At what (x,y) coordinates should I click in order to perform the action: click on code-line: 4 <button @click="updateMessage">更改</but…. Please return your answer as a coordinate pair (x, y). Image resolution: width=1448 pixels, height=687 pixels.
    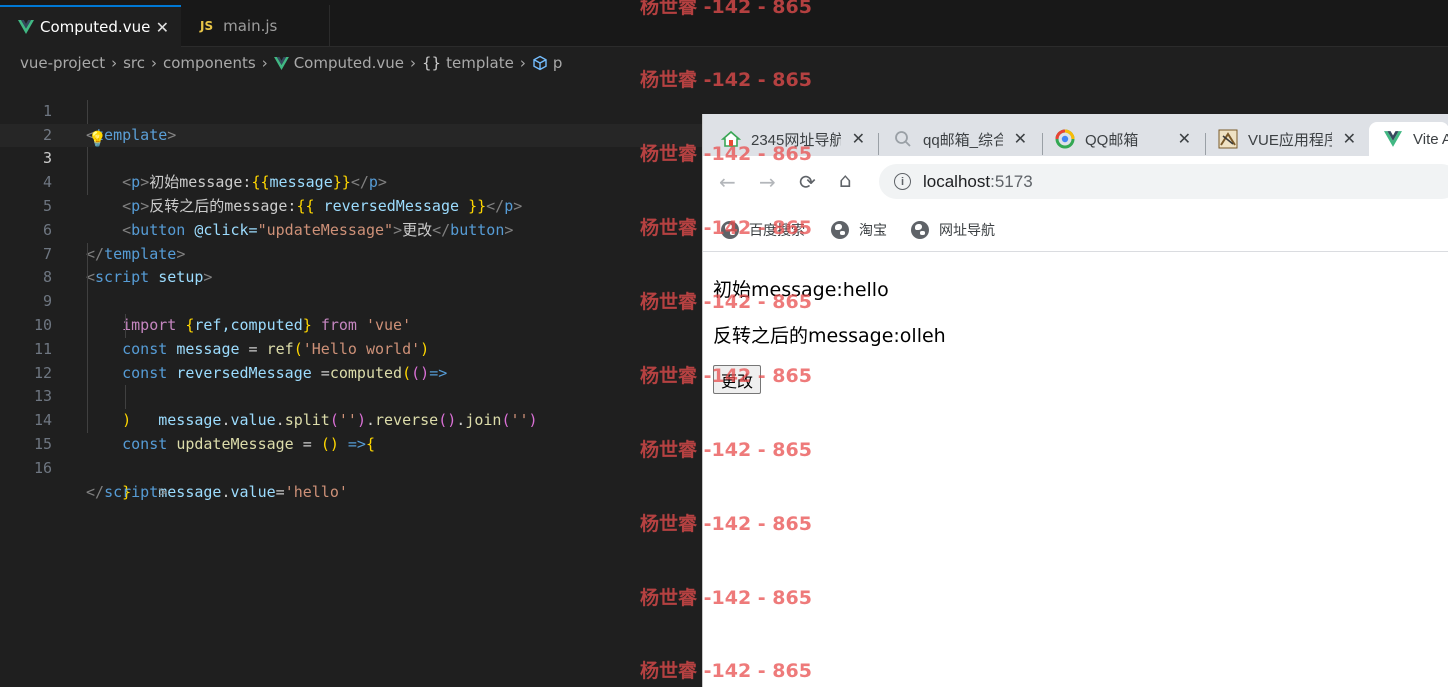
    Looking at the image, I should click on (351, 193).